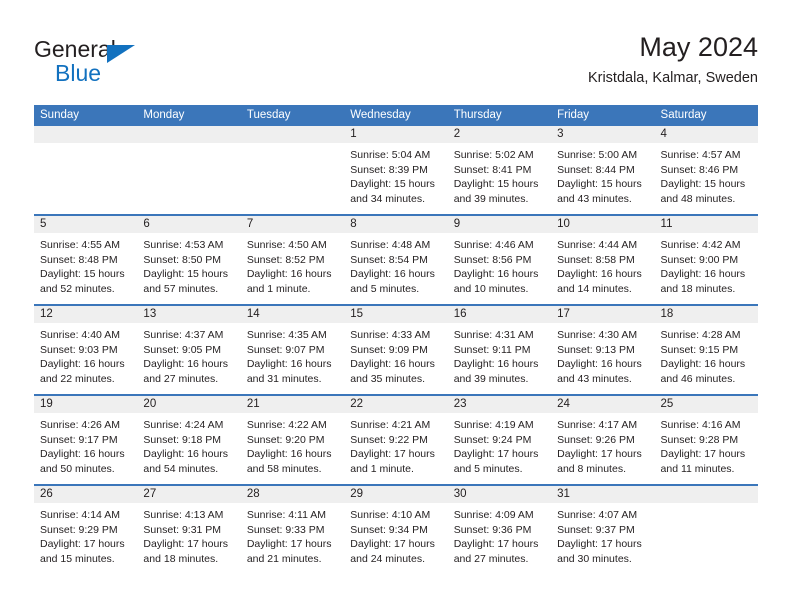  I want to click on day-number: 23, so click(460, 404).